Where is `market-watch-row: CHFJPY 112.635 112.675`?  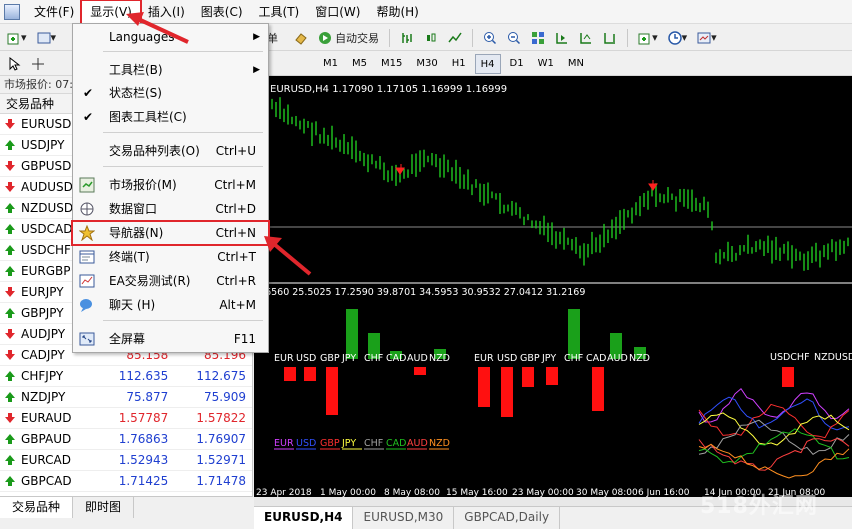 market-watch-row: CHFJPY 112.635 112.675 is located at coordinates (126, 376).